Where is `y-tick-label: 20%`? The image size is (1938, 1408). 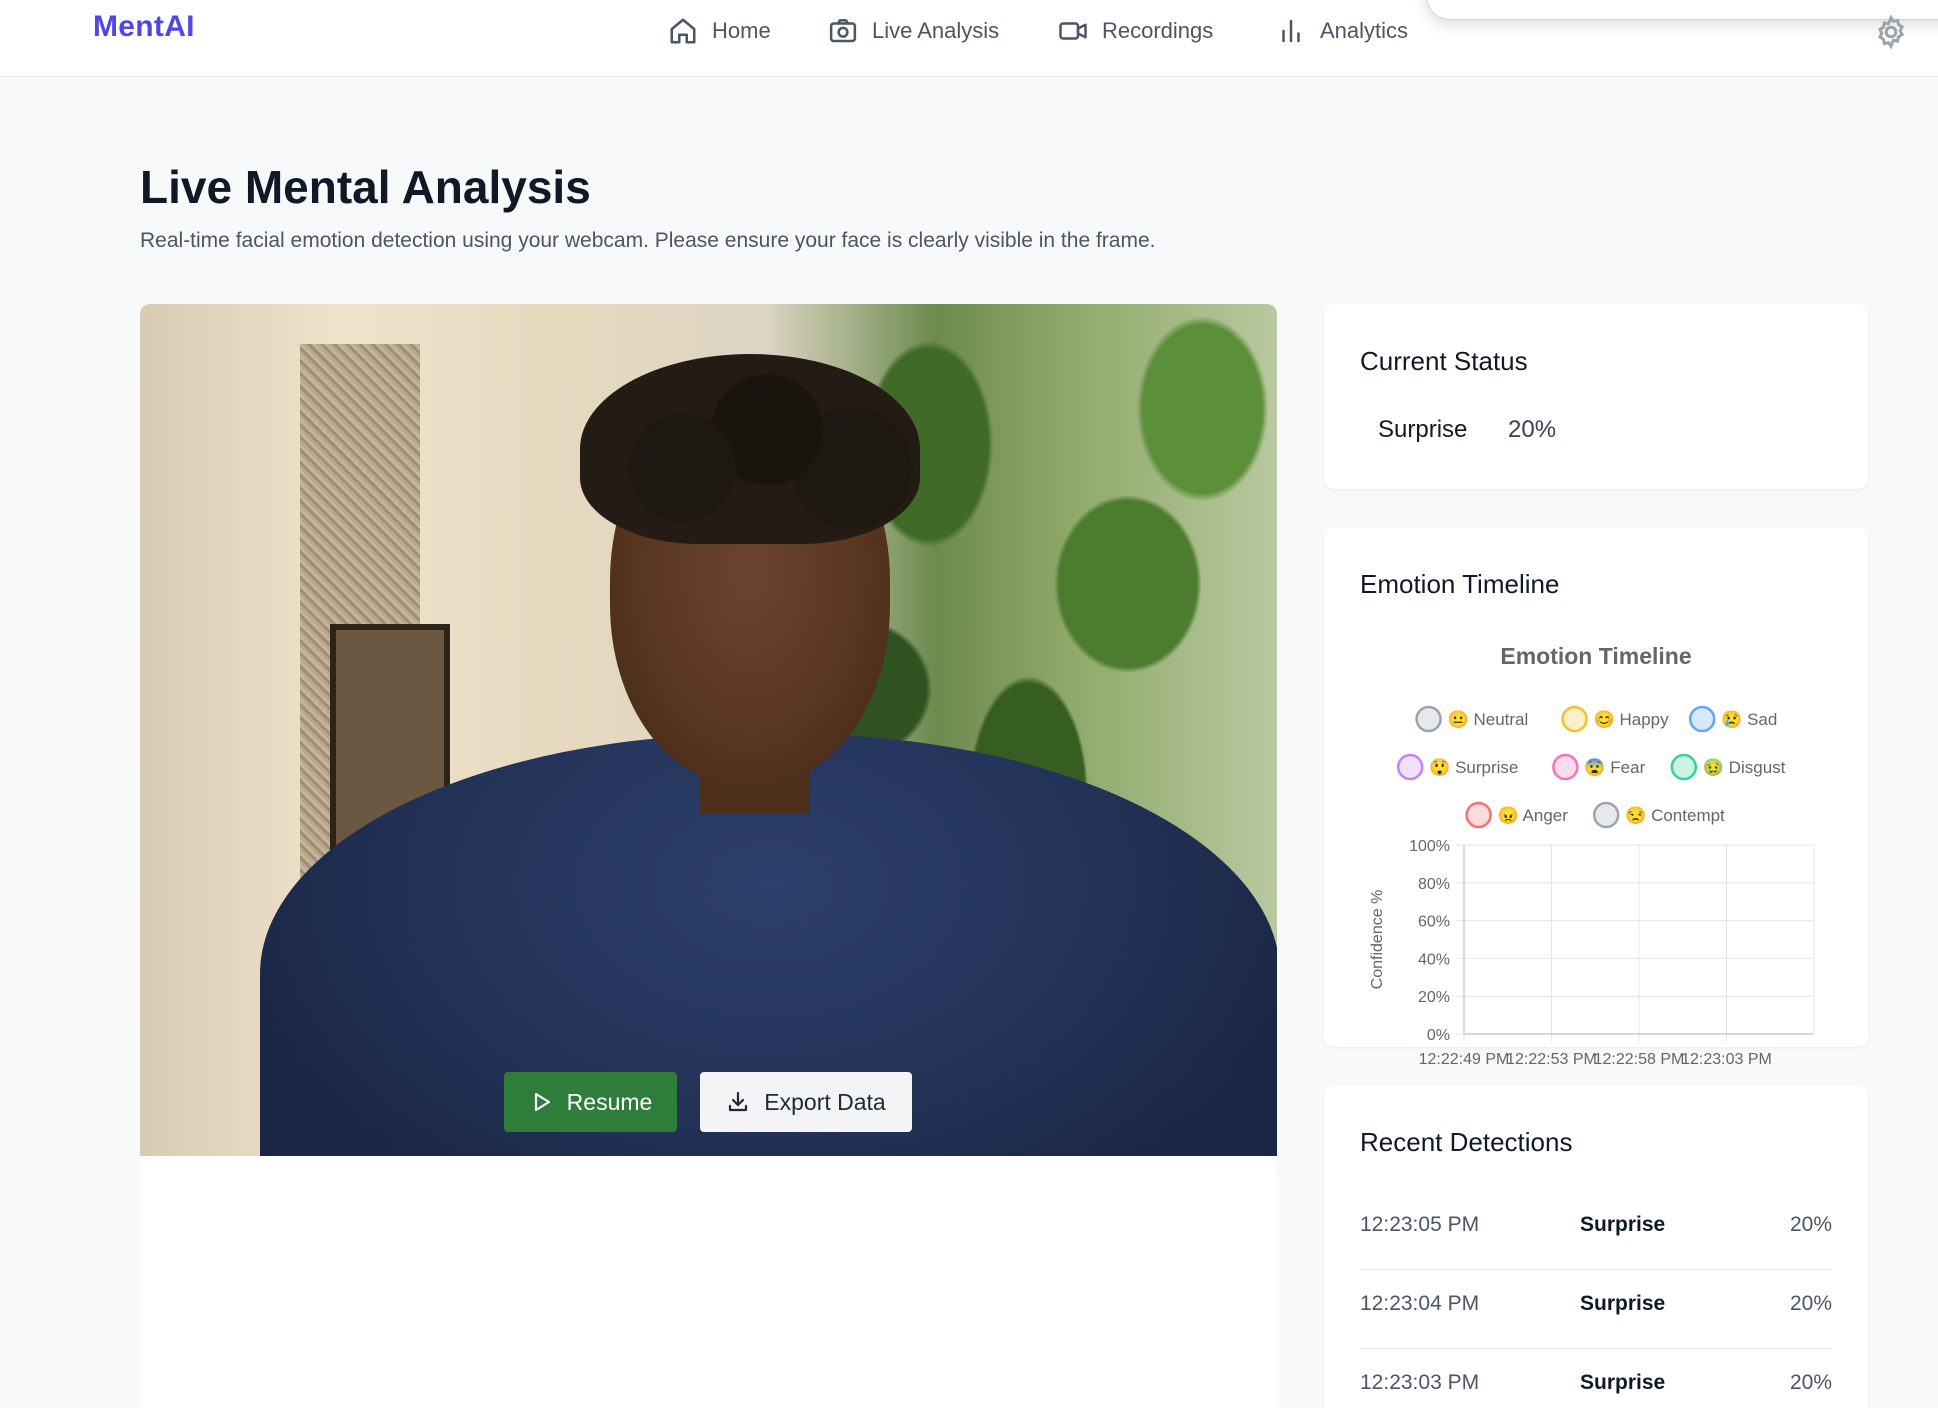
y-tick-label: 20% is located at coordinates (1434, 997).